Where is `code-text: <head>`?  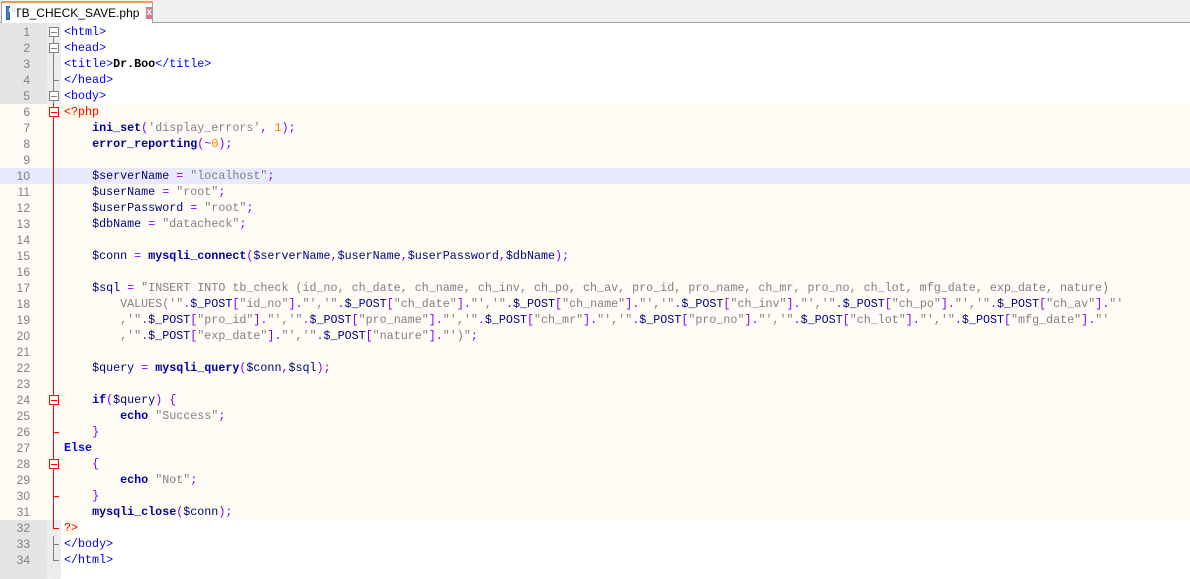 code-text: <head> is located at coordinates (85, 48).